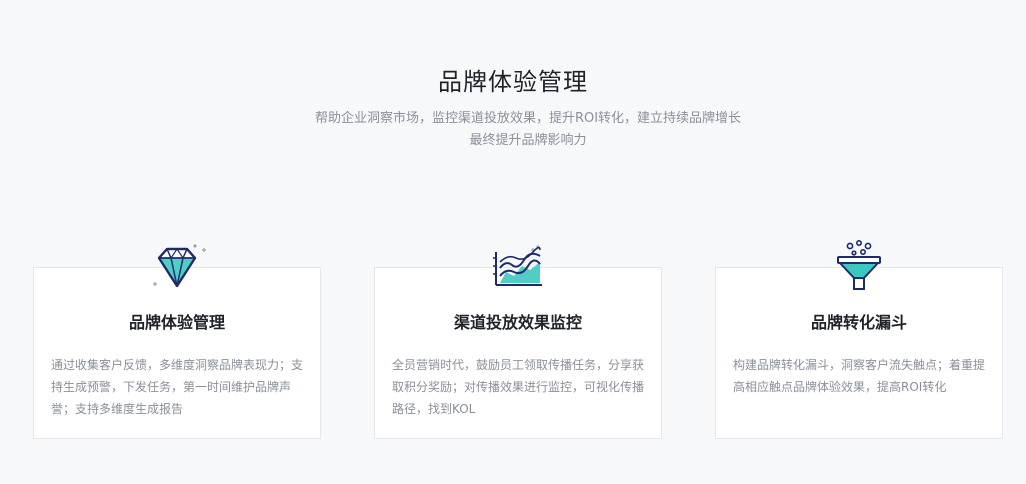  What do you see at coordinates (858, 322) in the screenshot?
I see `card-title: 品牌转化漏斗` at bounding box center [858, 322].